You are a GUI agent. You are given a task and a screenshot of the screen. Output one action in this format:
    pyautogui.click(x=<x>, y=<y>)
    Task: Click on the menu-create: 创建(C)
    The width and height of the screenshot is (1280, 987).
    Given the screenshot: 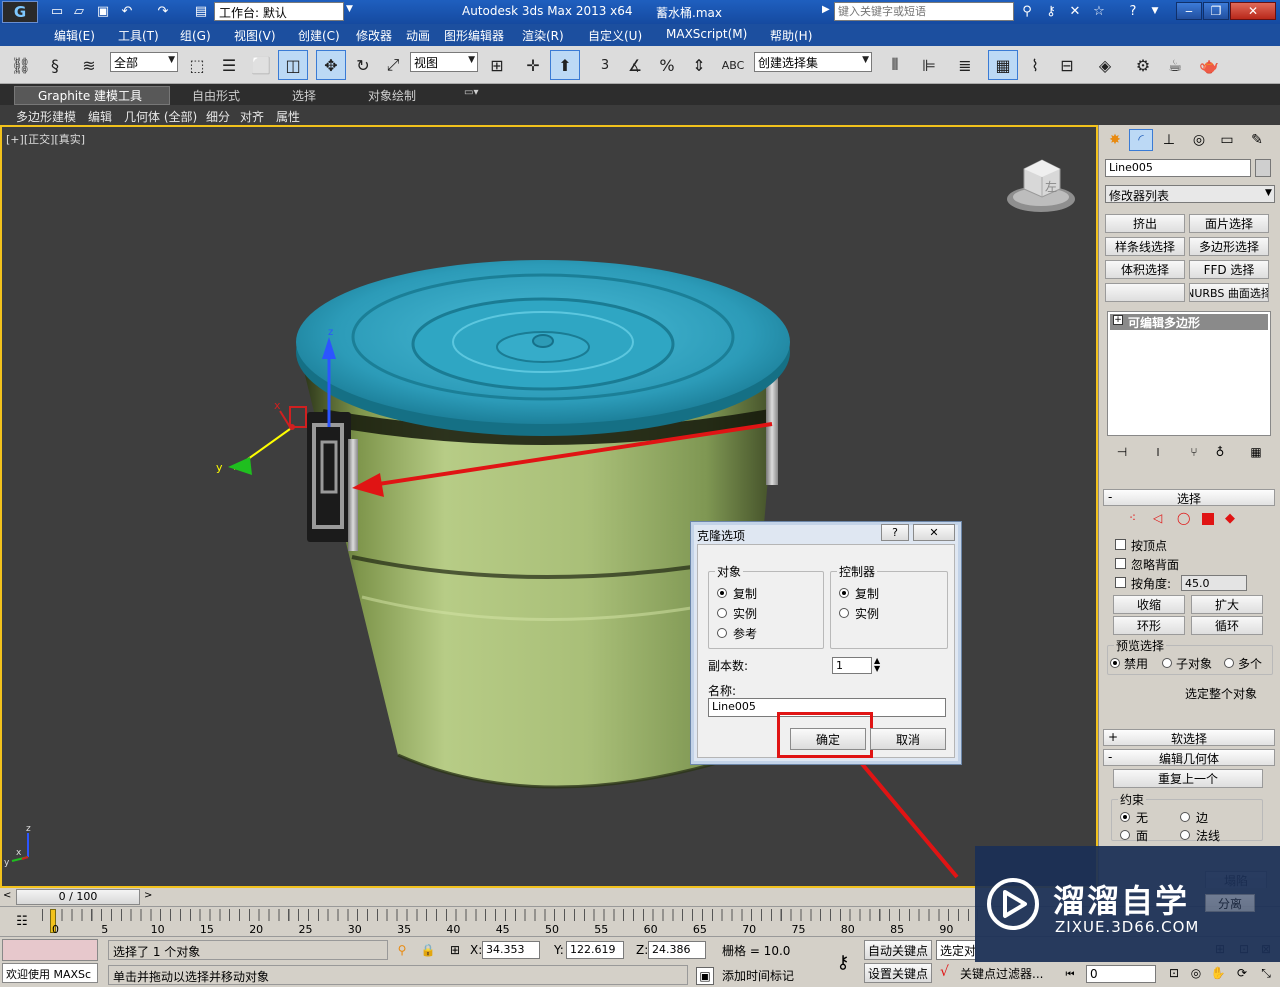 What is the action you would take?
    pyautogui.click(x=319, y=35)
    